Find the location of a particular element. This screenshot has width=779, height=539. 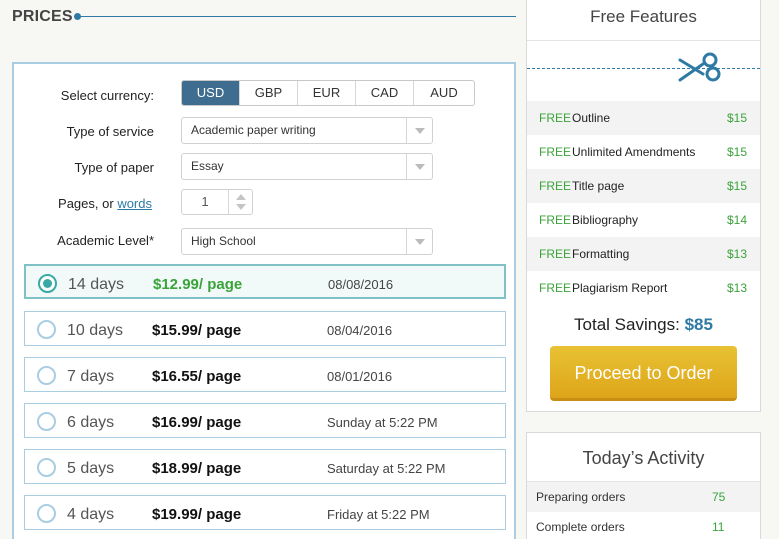

paper-select: Essay is located at coordinates (307, 166).